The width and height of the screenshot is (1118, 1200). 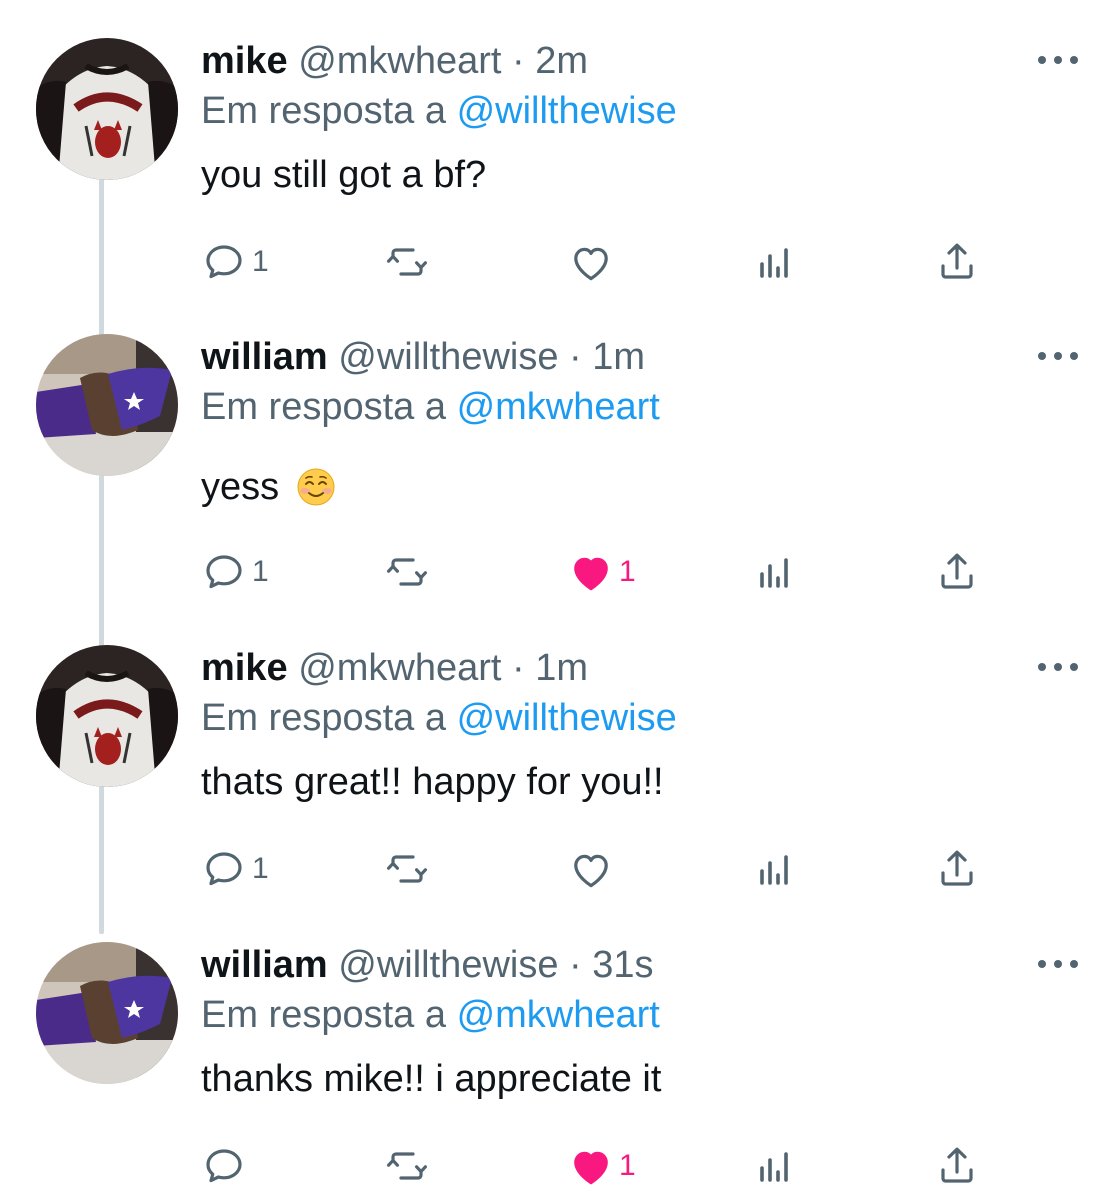 What do you see at coordinates (224, 262) in the screenshot?
I see `reply-icon` at bounding box center [224, 262].